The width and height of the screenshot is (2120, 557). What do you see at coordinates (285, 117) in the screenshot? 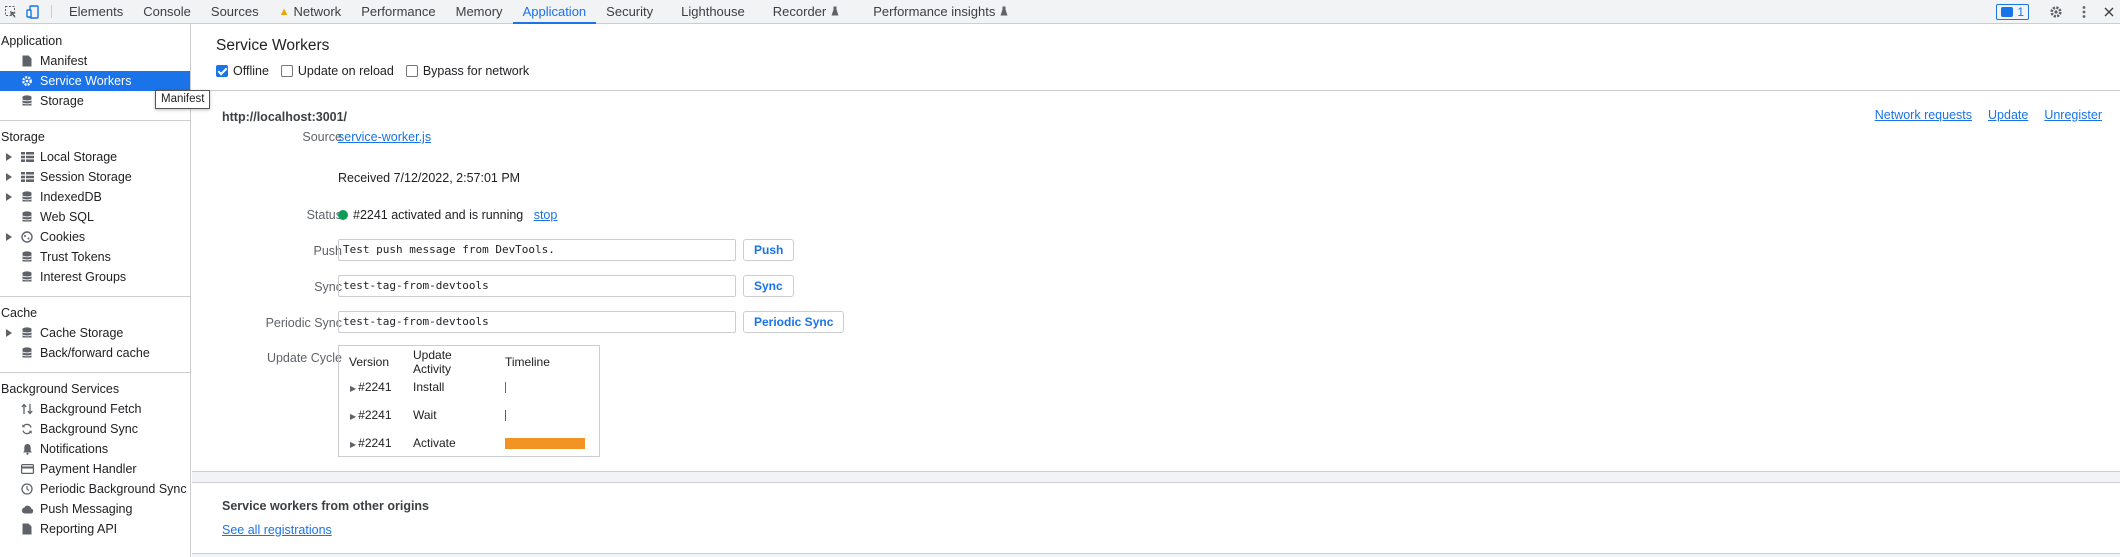
I see `origin-title: http://localhost:3001/` at bounding box center [285, 117].